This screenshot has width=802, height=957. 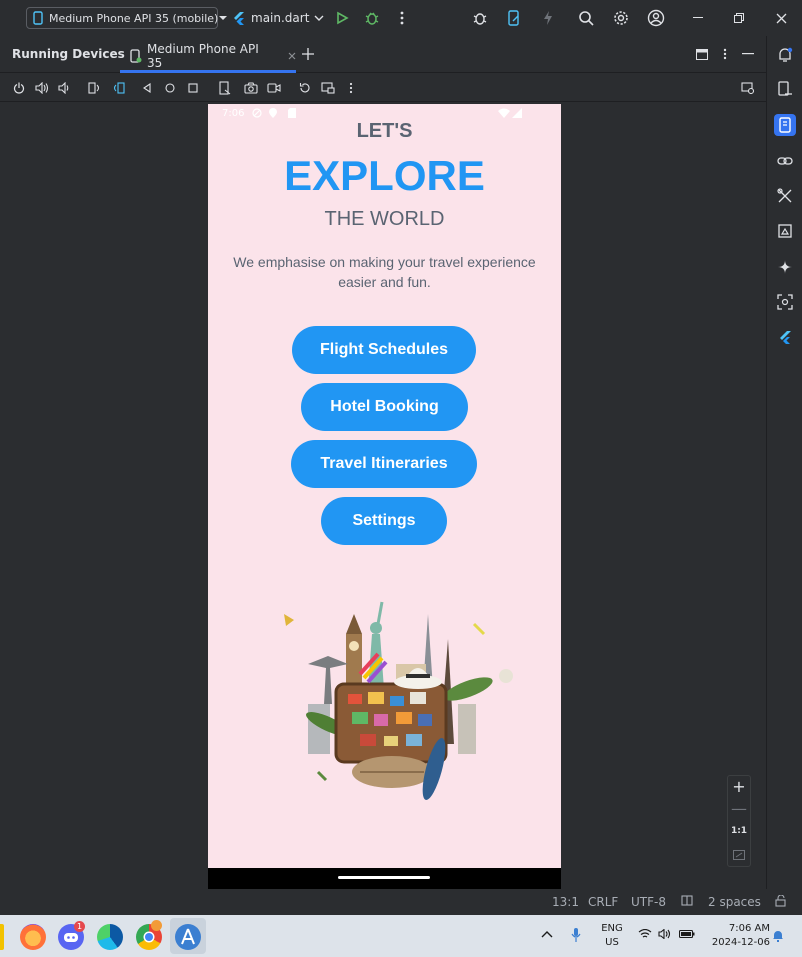 What do you see at coordinates (739, 18) in the screenshot?
I see `restore-icon` at bounding box center [739, 18].